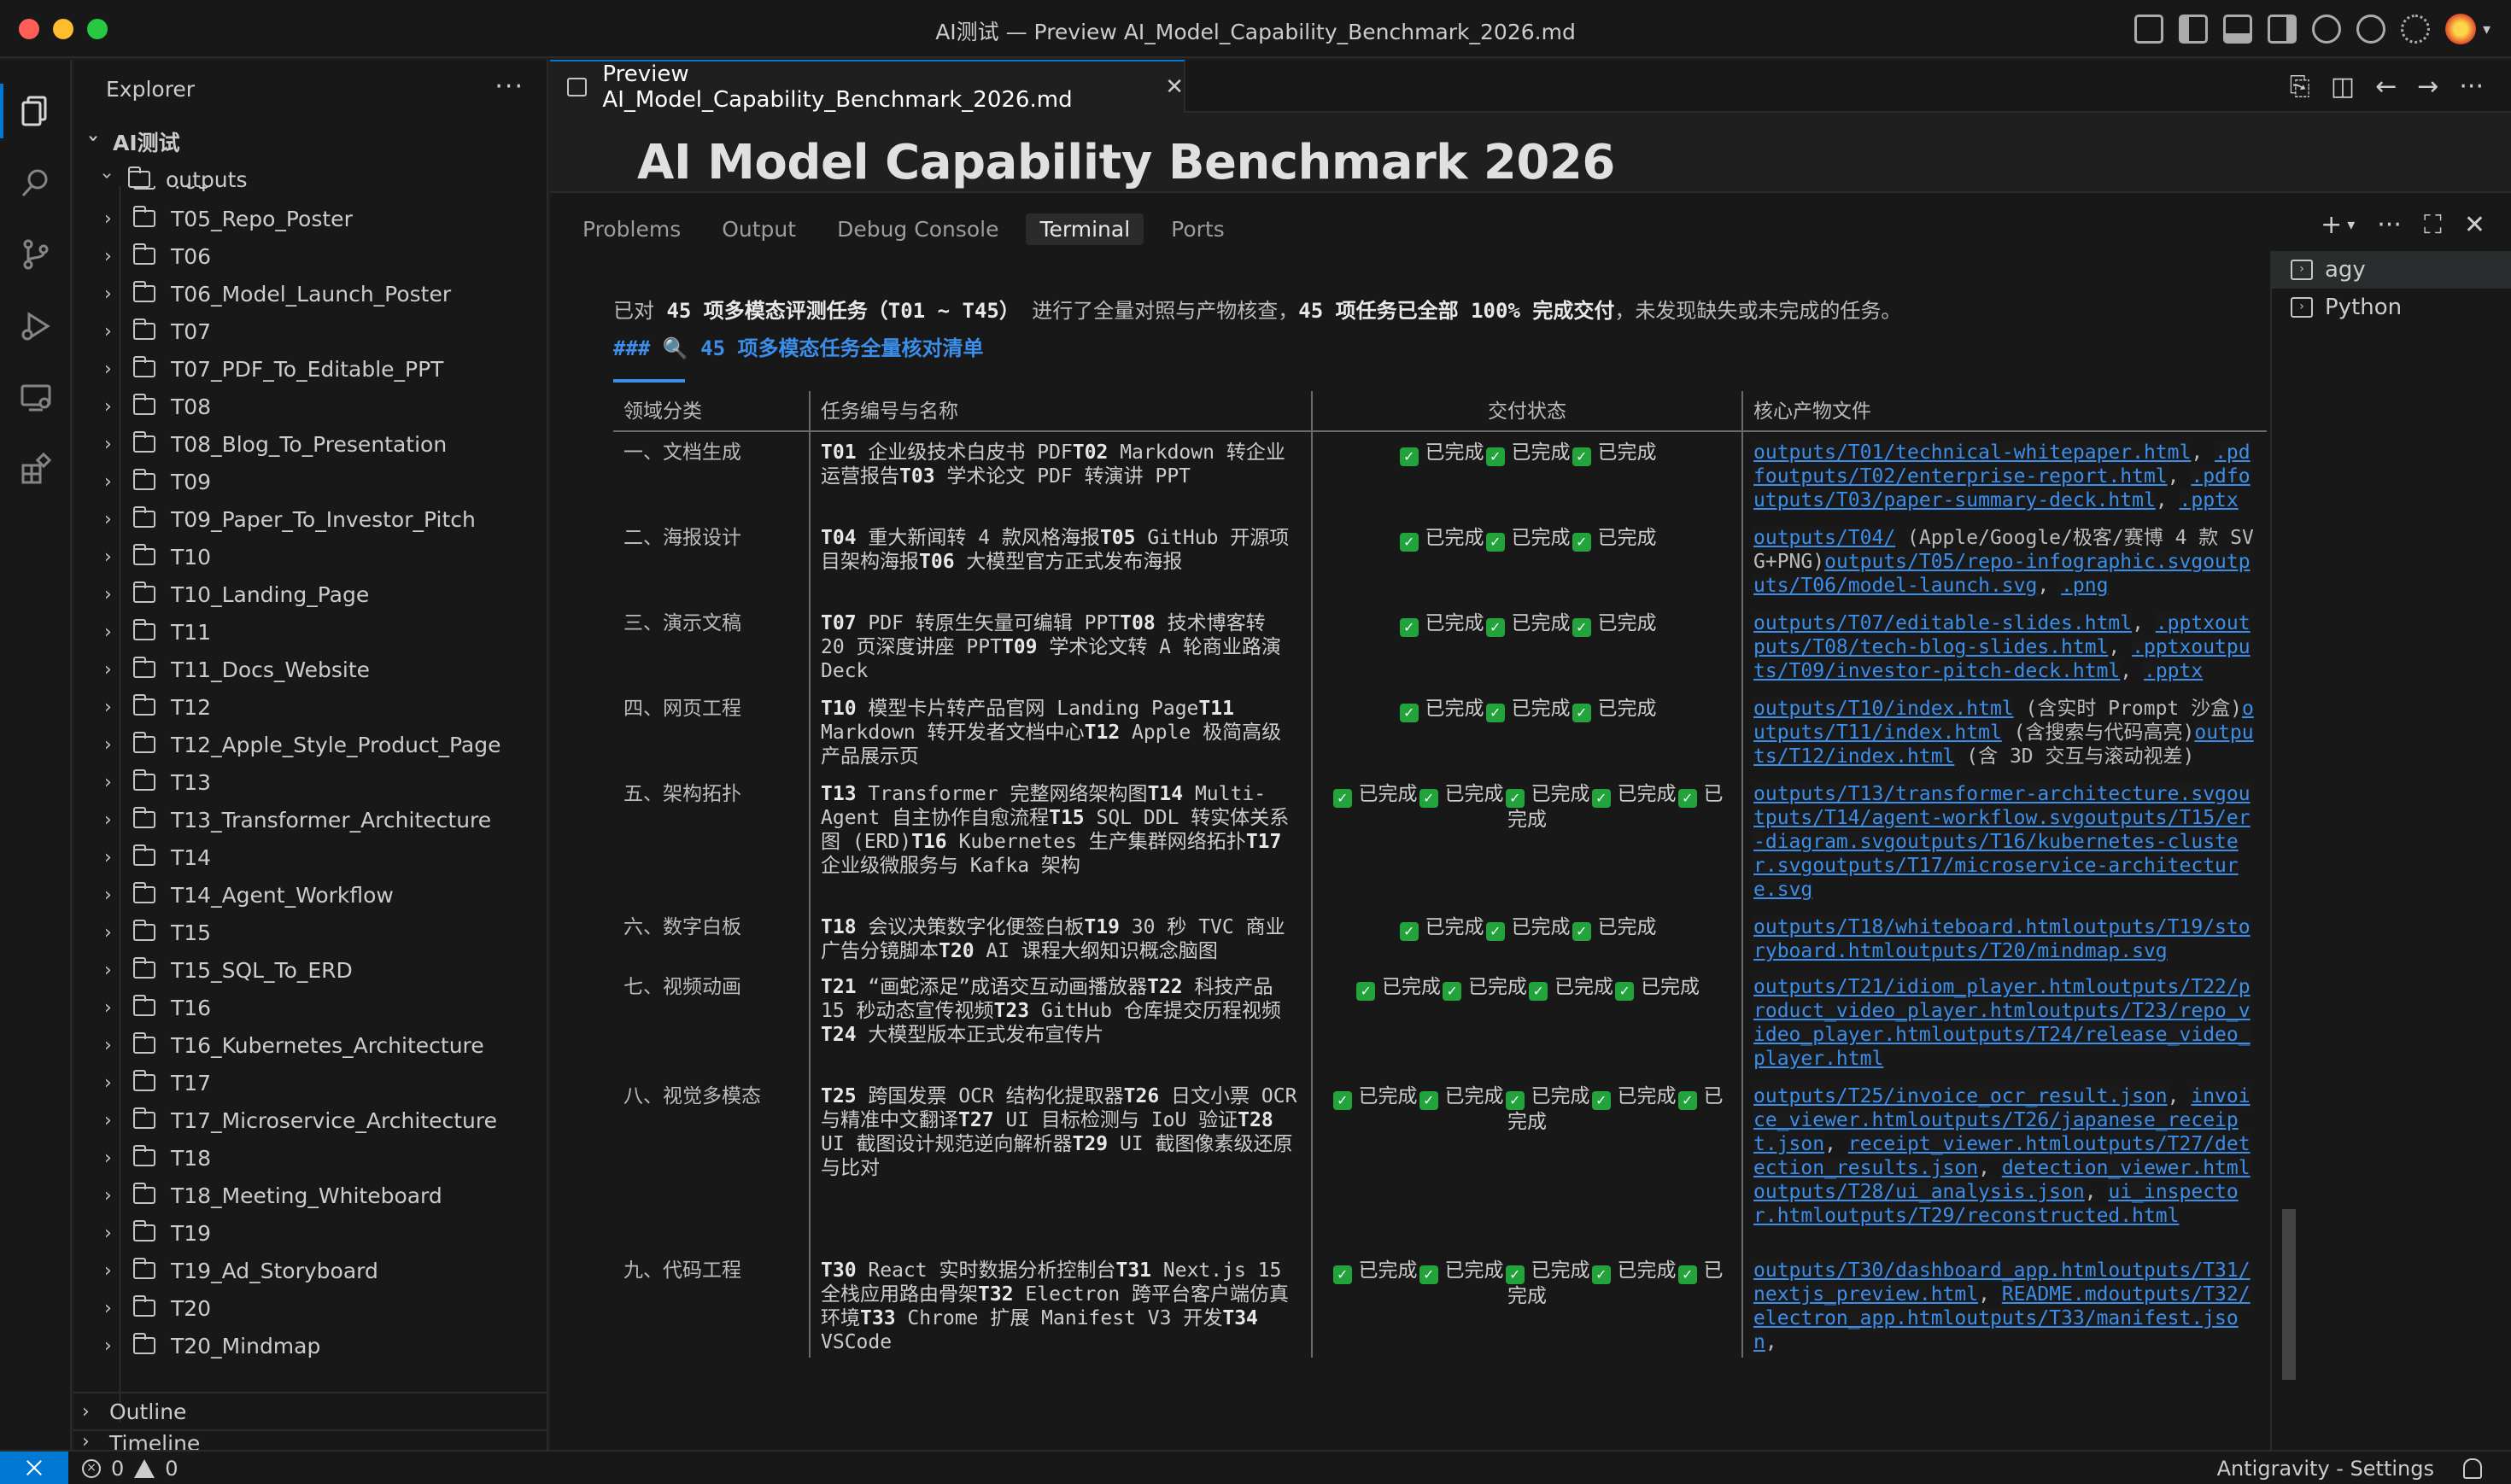 Image resolution: width=2511 pixels, height=1484 pixels. I want to click on tree-item-folder: › T11, so click(310, 632).